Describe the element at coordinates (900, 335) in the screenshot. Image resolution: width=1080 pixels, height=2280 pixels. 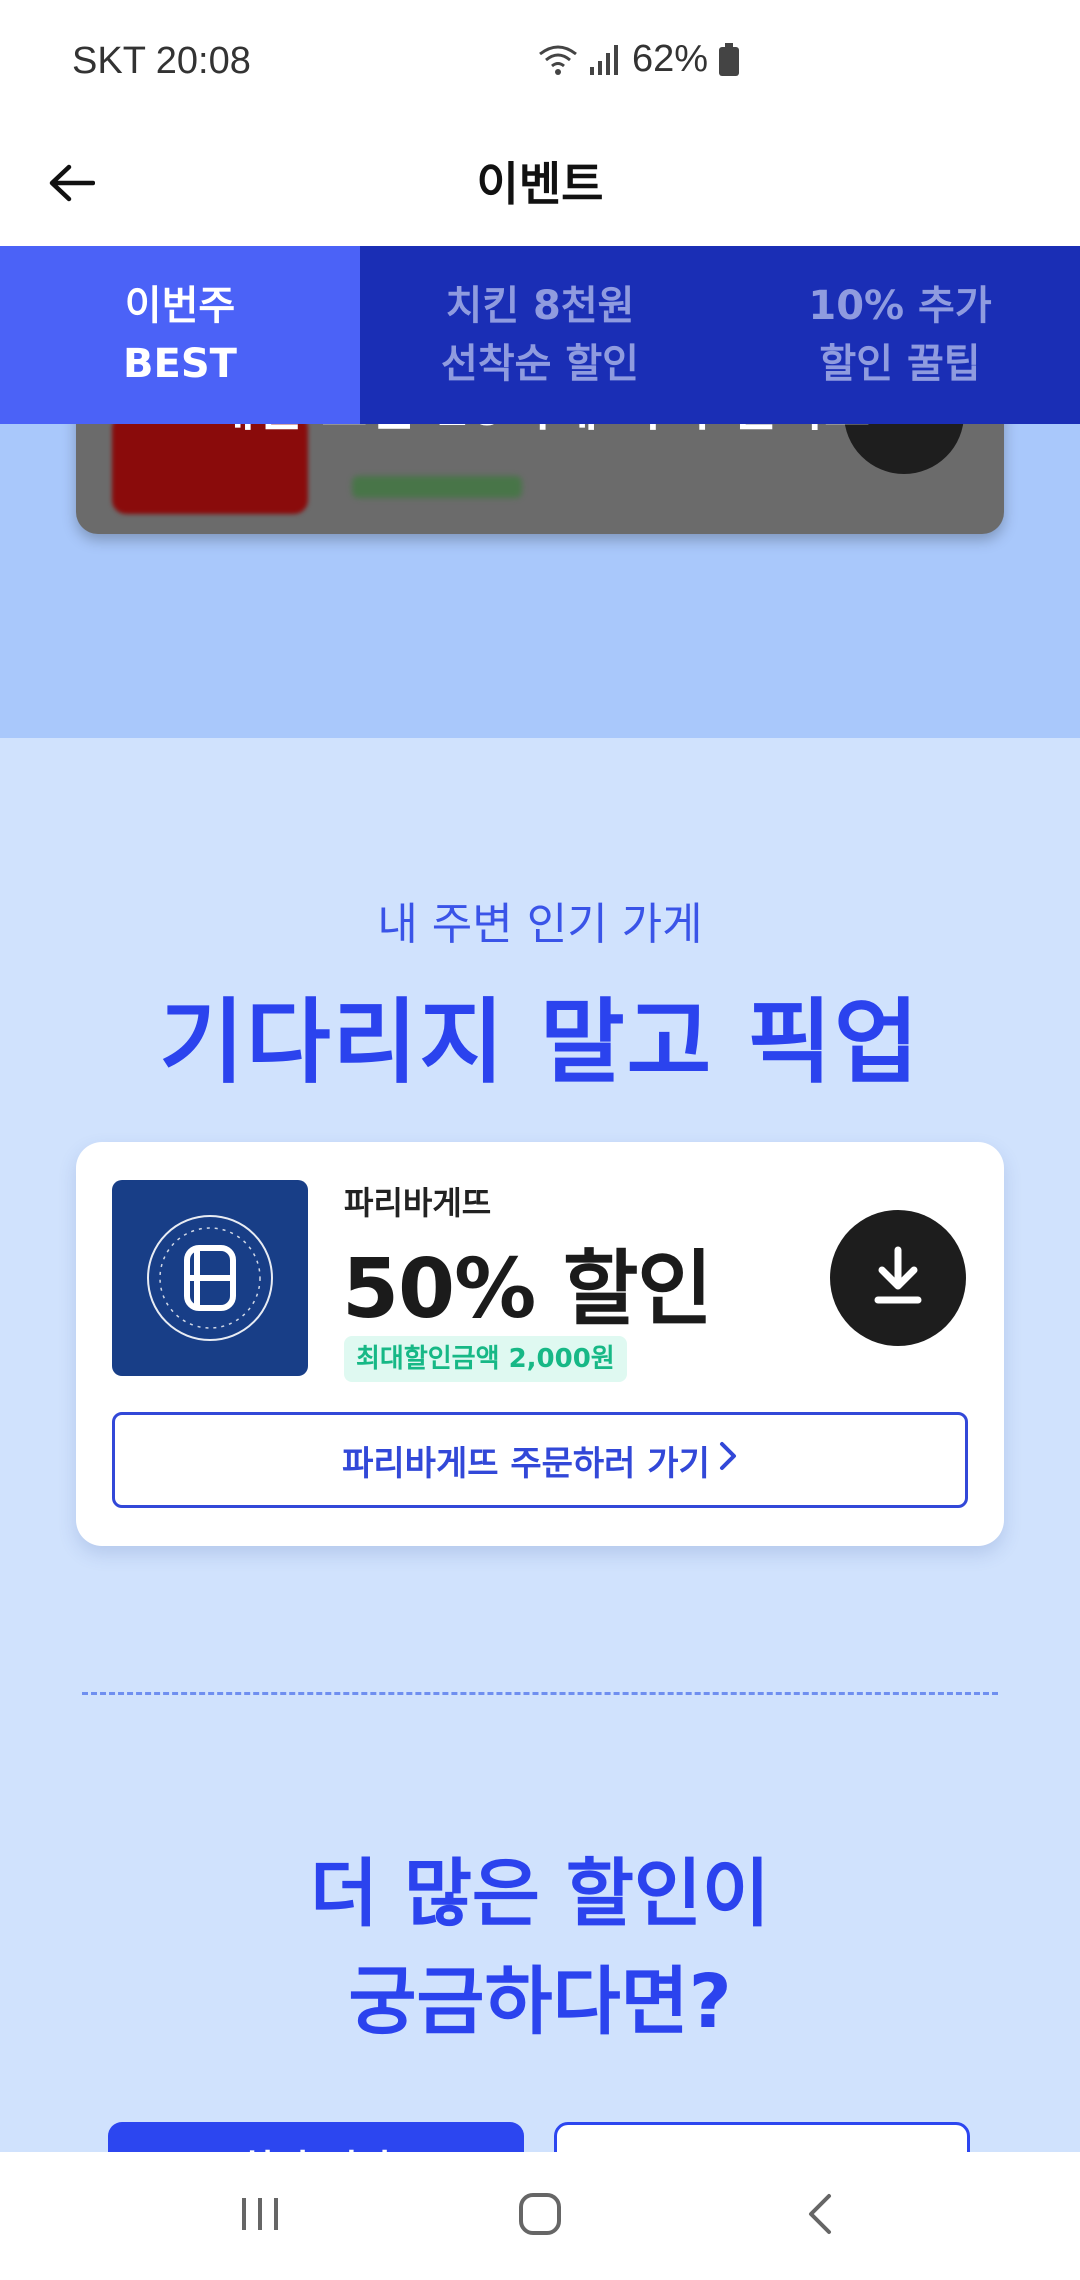
I see `tab-extra-discount-tips: 10% 추가 할인 꿀팁` at that location.